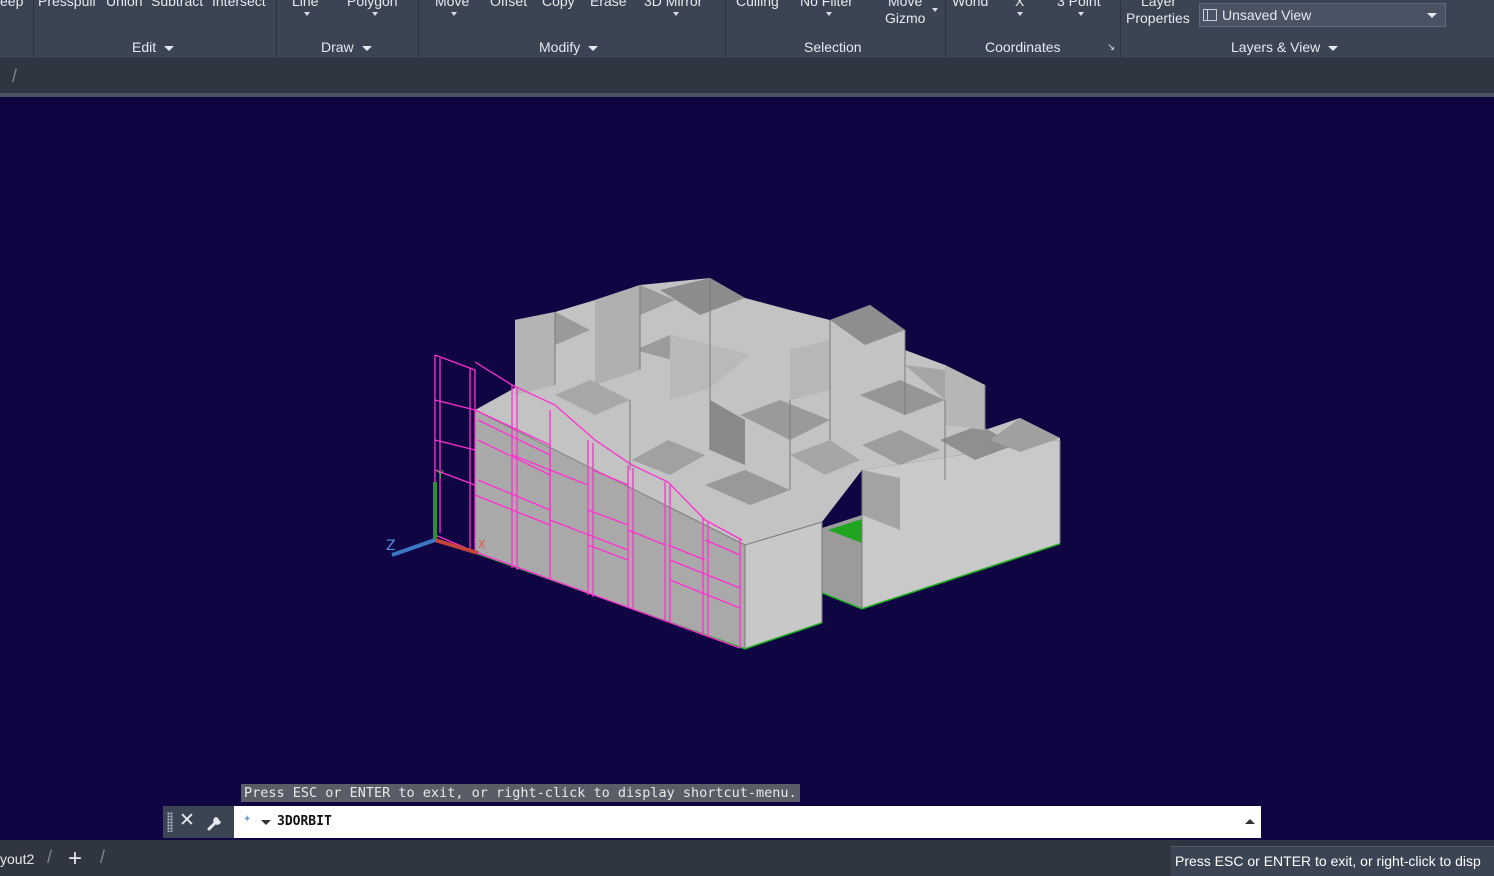  What do you see at coordinates (347, 29) in the screenshot?
I see `ribbon-panel-draw: Line Polygon Draw` at bounding box center [347, 29].